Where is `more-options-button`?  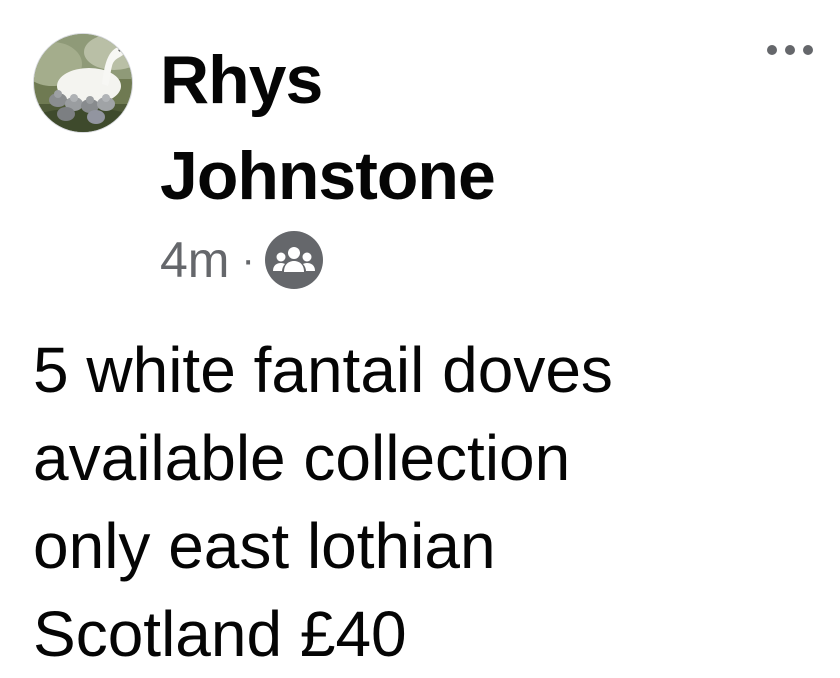
more-options-button is located at coordinates (790, 50).